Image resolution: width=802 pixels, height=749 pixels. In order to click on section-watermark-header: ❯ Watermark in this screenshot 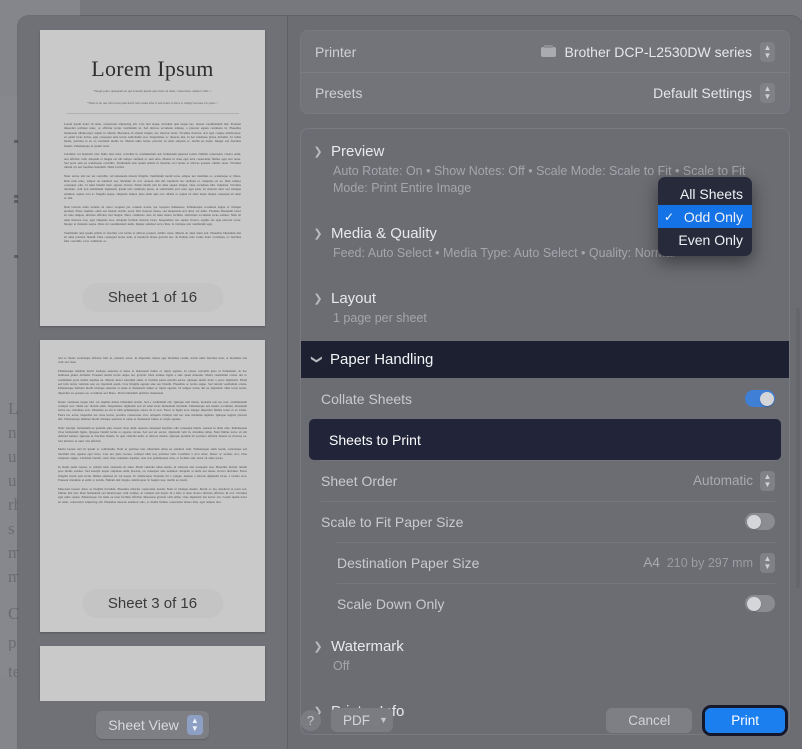, I will do `click(544, 646)`.